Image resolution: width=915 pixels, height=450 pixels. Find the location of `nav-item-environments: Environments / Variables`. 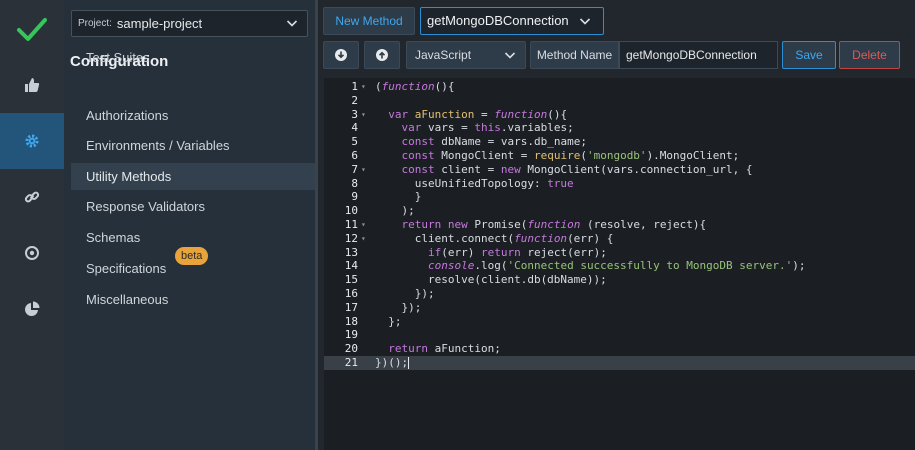

nav-item-environments: Environments / Variables is located at coordinates (193, 145).